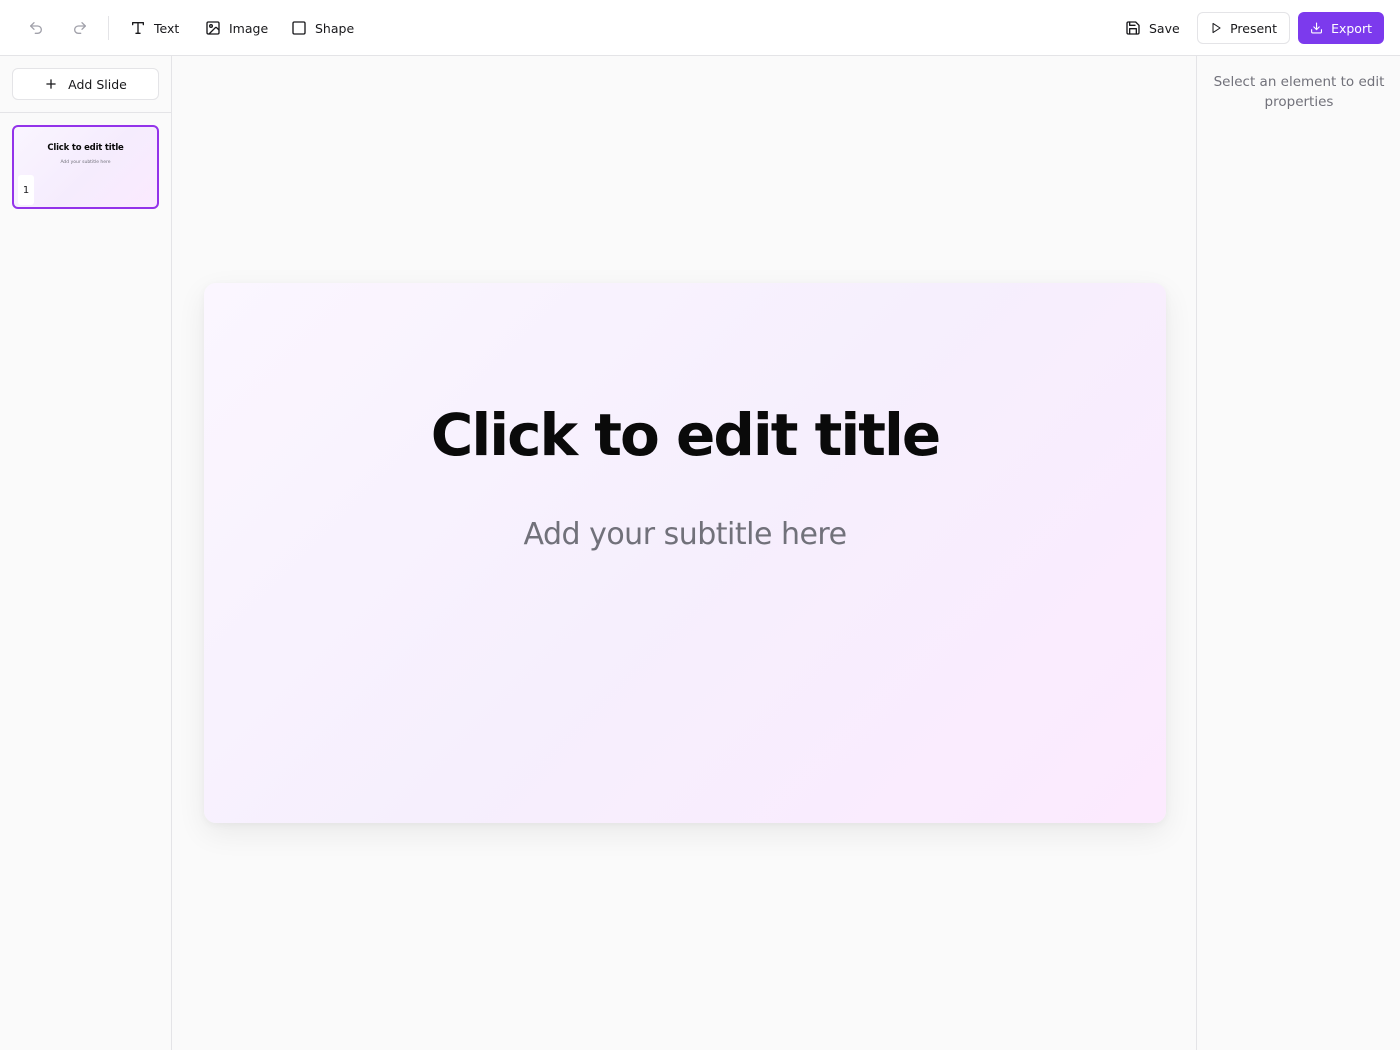  Describe the element at coordinates (138, 28) in the screenshot. I see `text-icon` at that location.